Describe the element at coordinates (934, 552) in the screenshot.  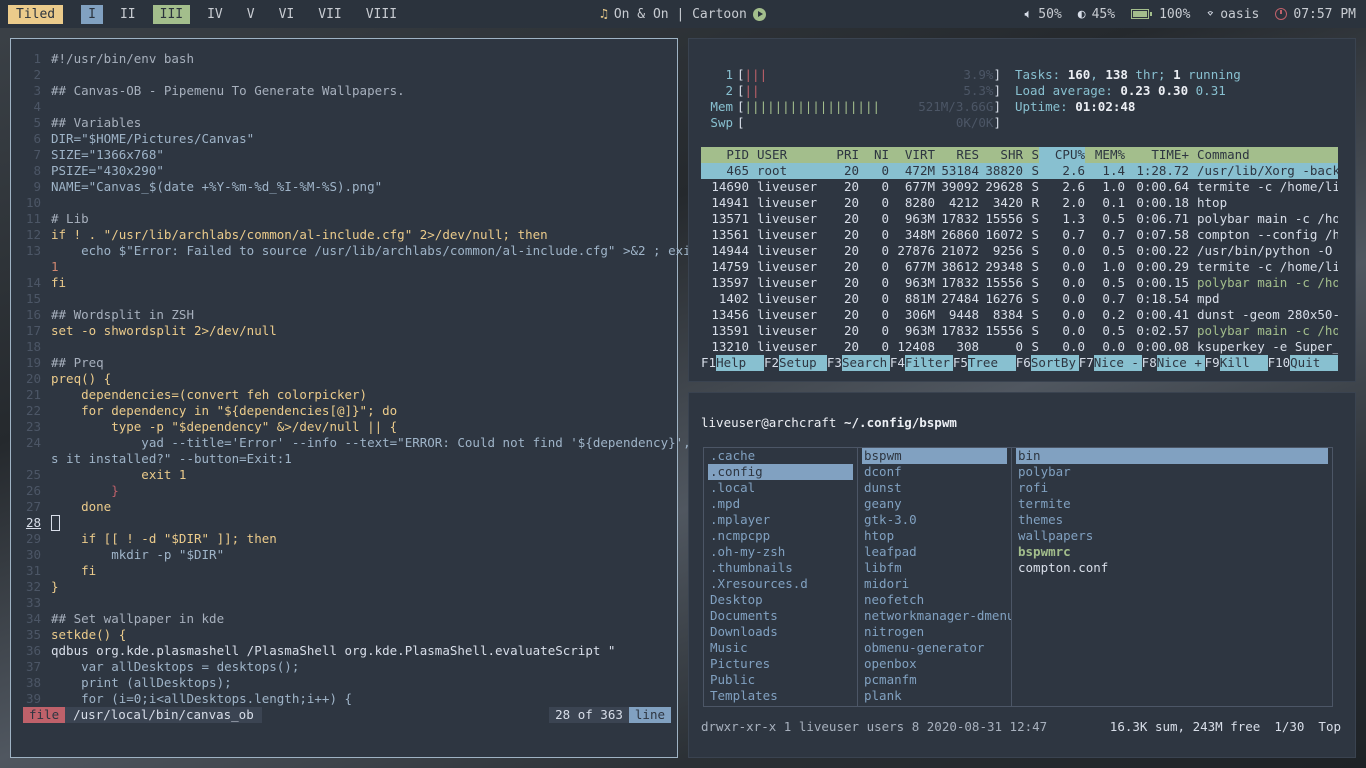
I see `directory-item: leafpad` at that location.